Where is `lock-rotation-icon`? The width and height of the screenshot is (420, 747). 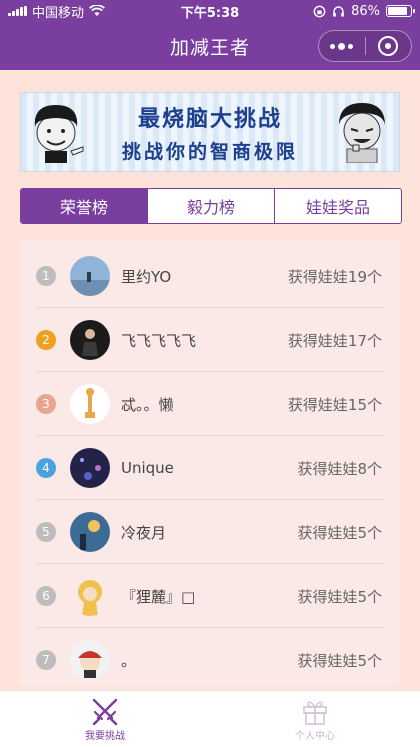 lock-rotation-icon is located at coordinates (319, 11).